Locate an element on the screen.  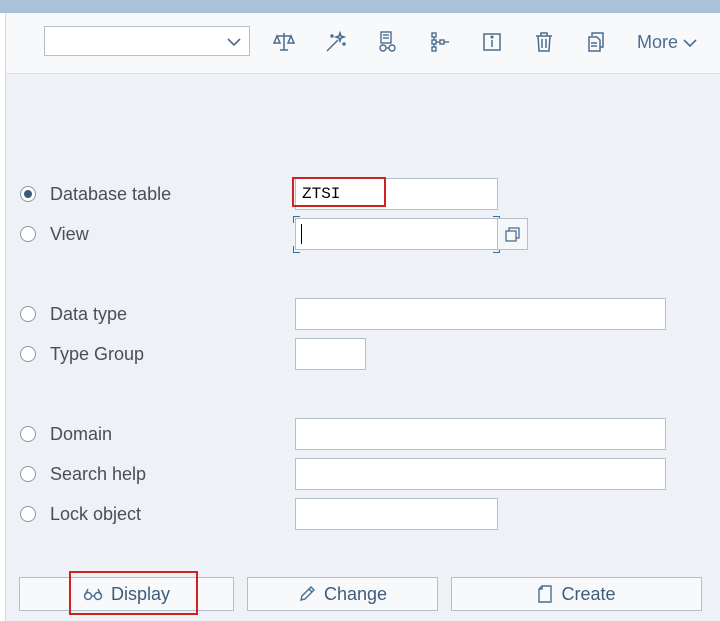
change-button: Change is located at coordinates (342, 594).